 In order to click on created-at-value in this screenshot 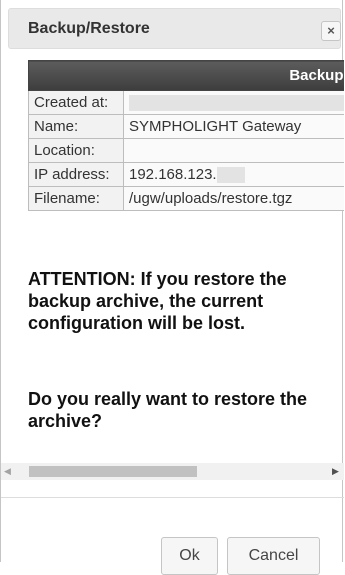, I will do `click(233, 102)`.